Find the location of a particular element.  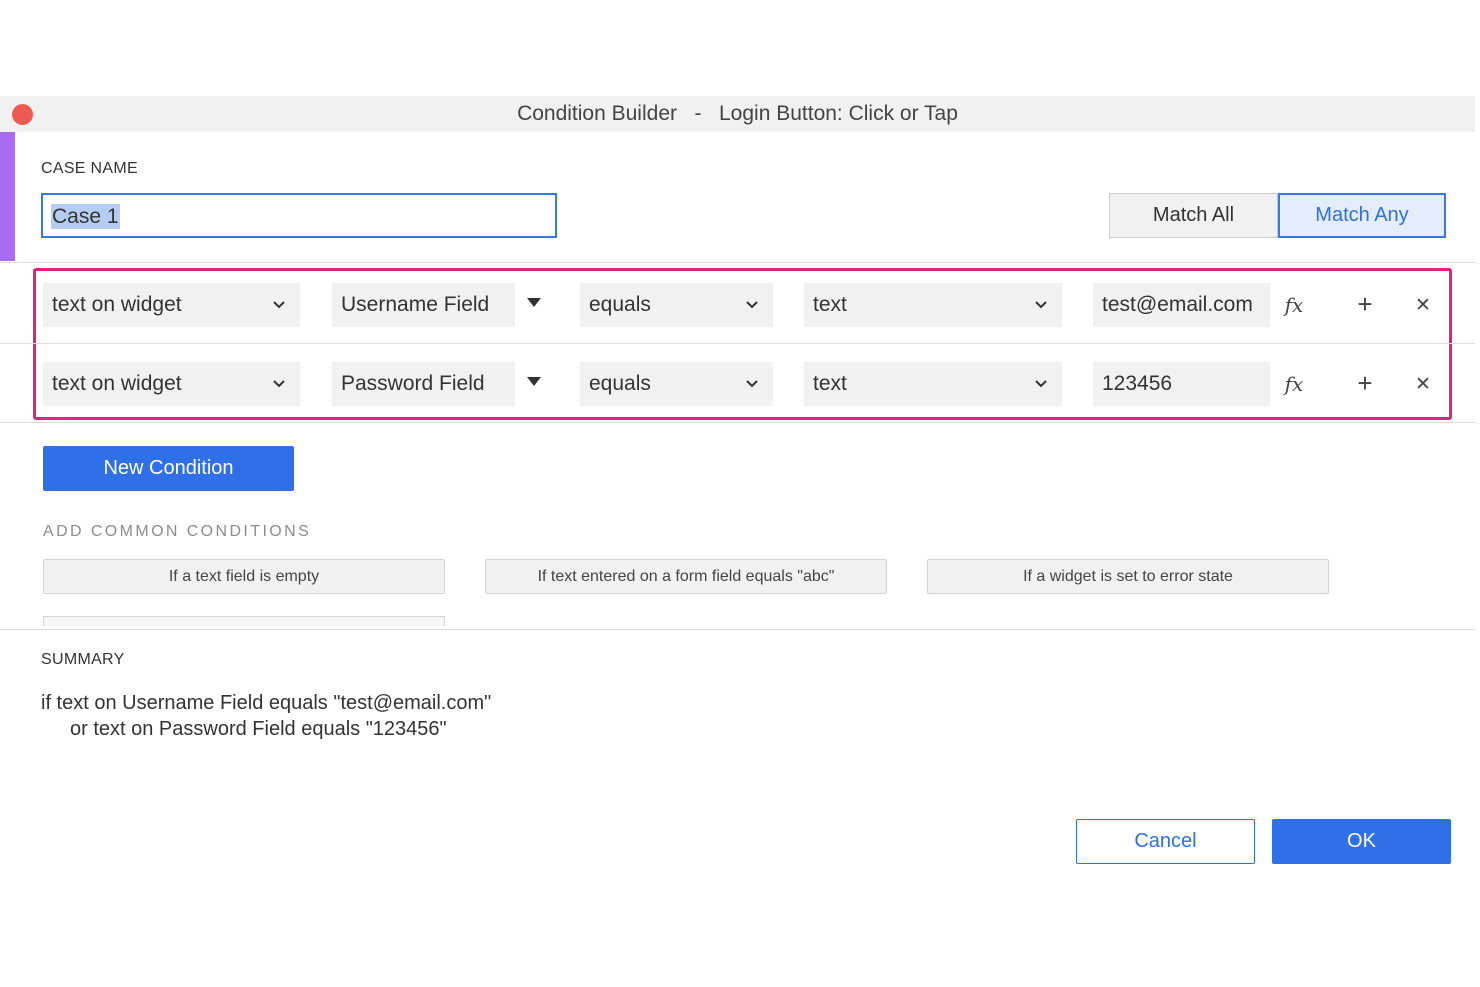

condition-1-value: test@email.com is located at coordinates (1177, 304).